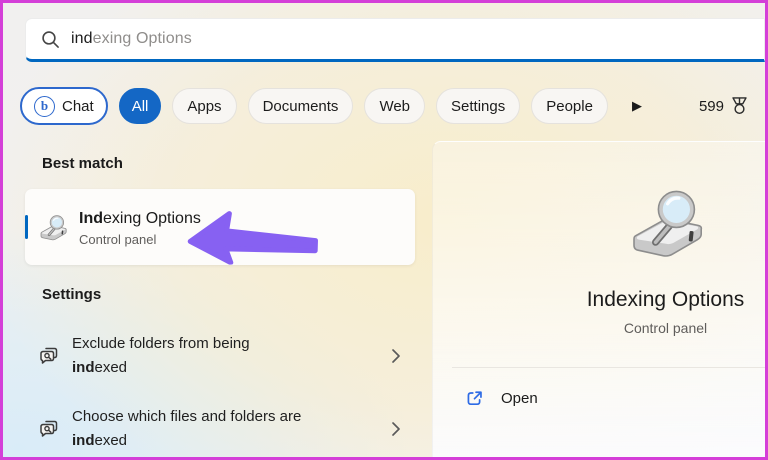 Image resolution: width=768 pixels, height=460 pixels. What do you see at coordinates (78, 106) in the screenshot?
I see `chat-filter-label: Chat` at bounding box center [78, 106].